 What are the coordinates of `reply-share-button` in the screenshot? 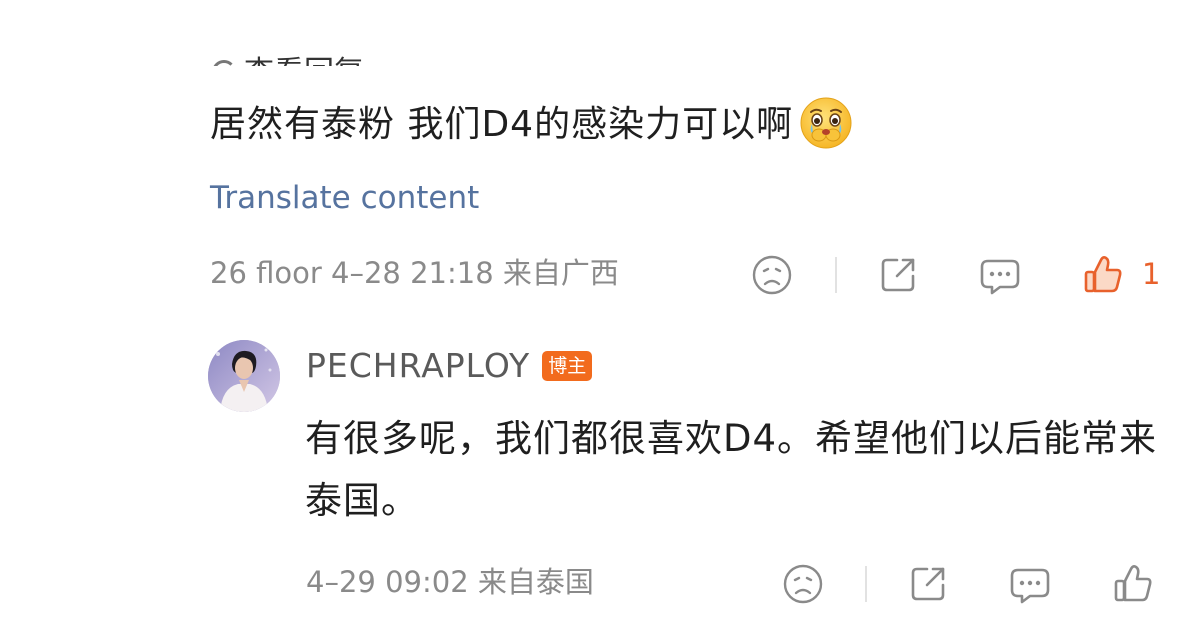 It's located at (928, 584).